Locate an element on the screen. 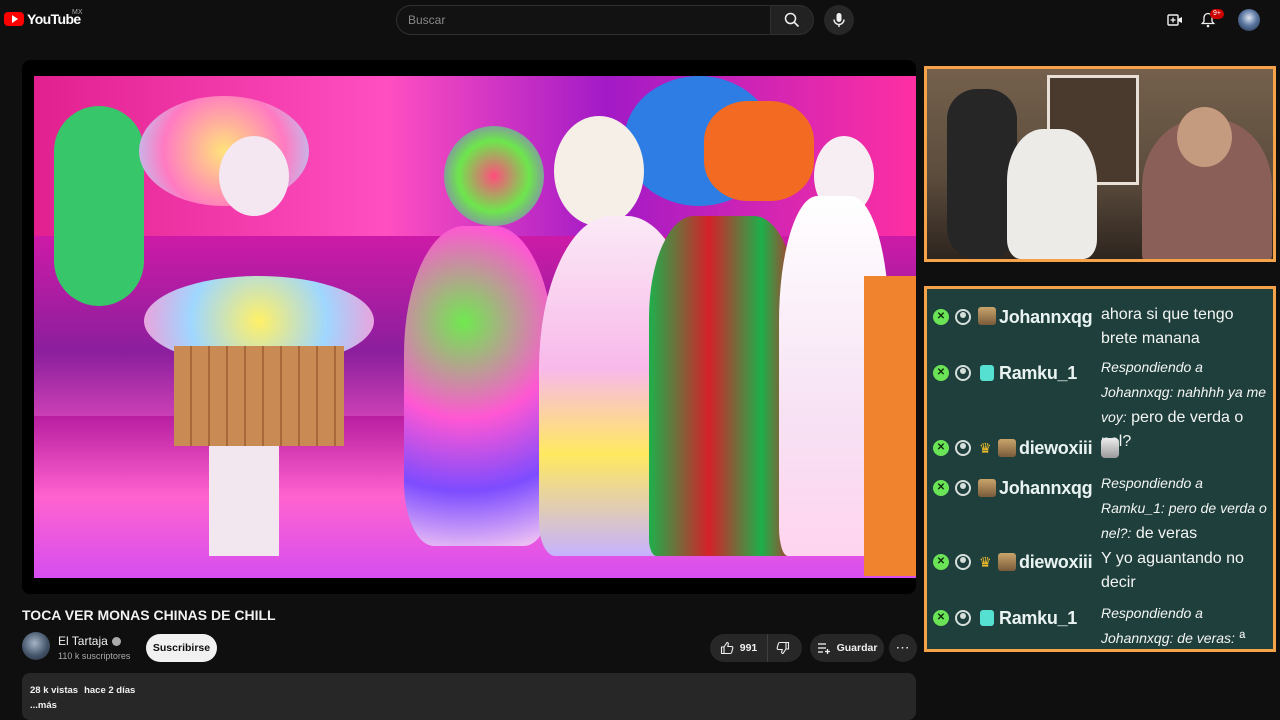 The image size is (1280, 720). create-video-icon is located at coordinates (1174, 20).